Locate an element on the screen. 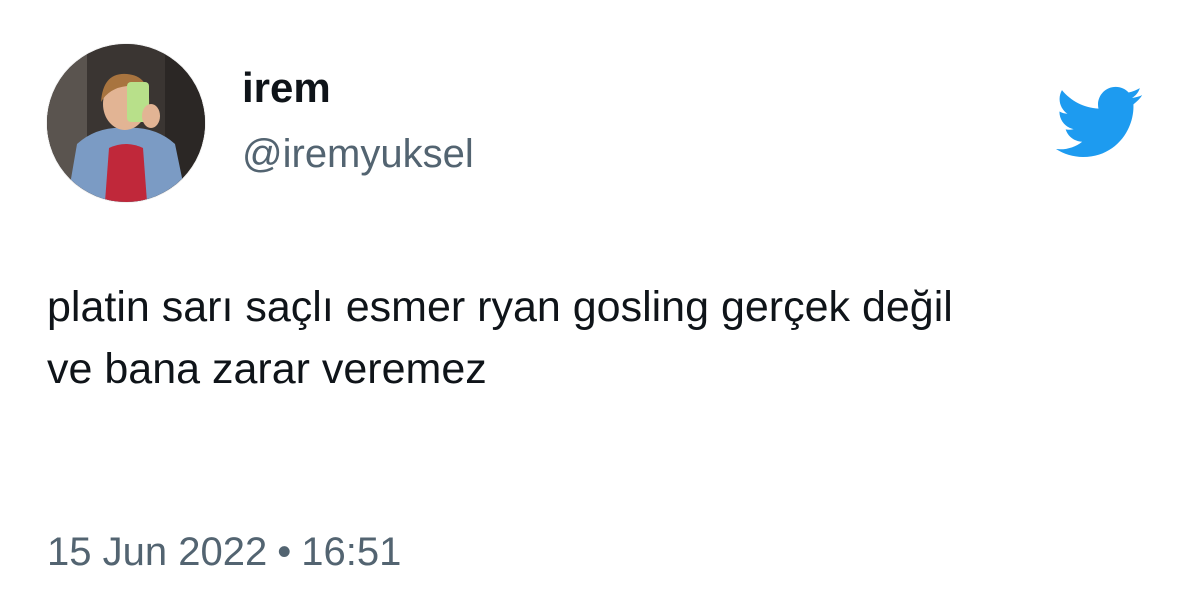  user-handle: @iremyuksel is located at coordinates (358, 154).